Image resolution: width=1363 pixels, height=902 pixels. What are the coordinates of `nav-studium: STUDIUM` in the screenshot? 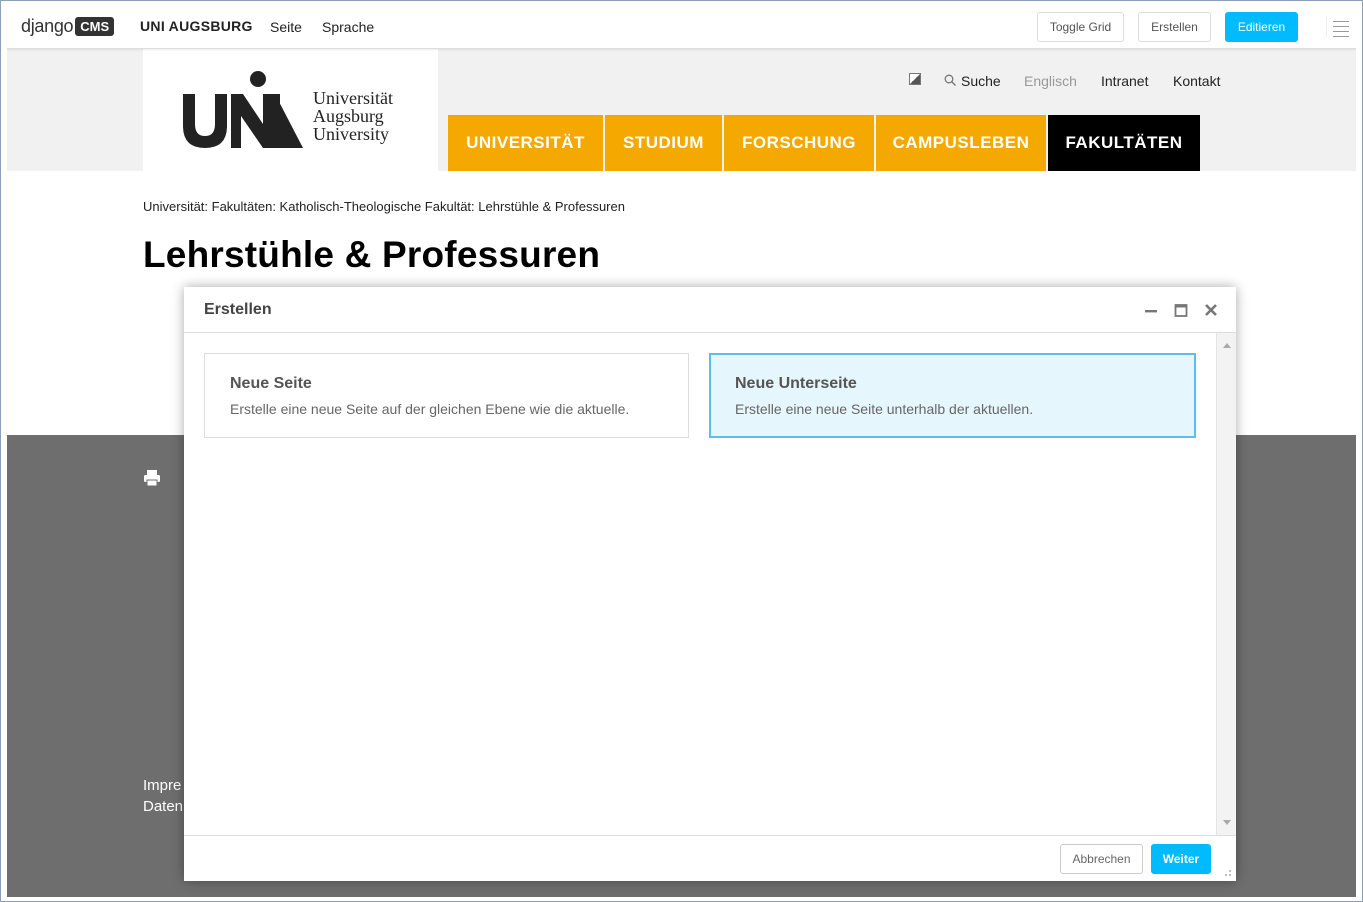 It's located at (663, 143).